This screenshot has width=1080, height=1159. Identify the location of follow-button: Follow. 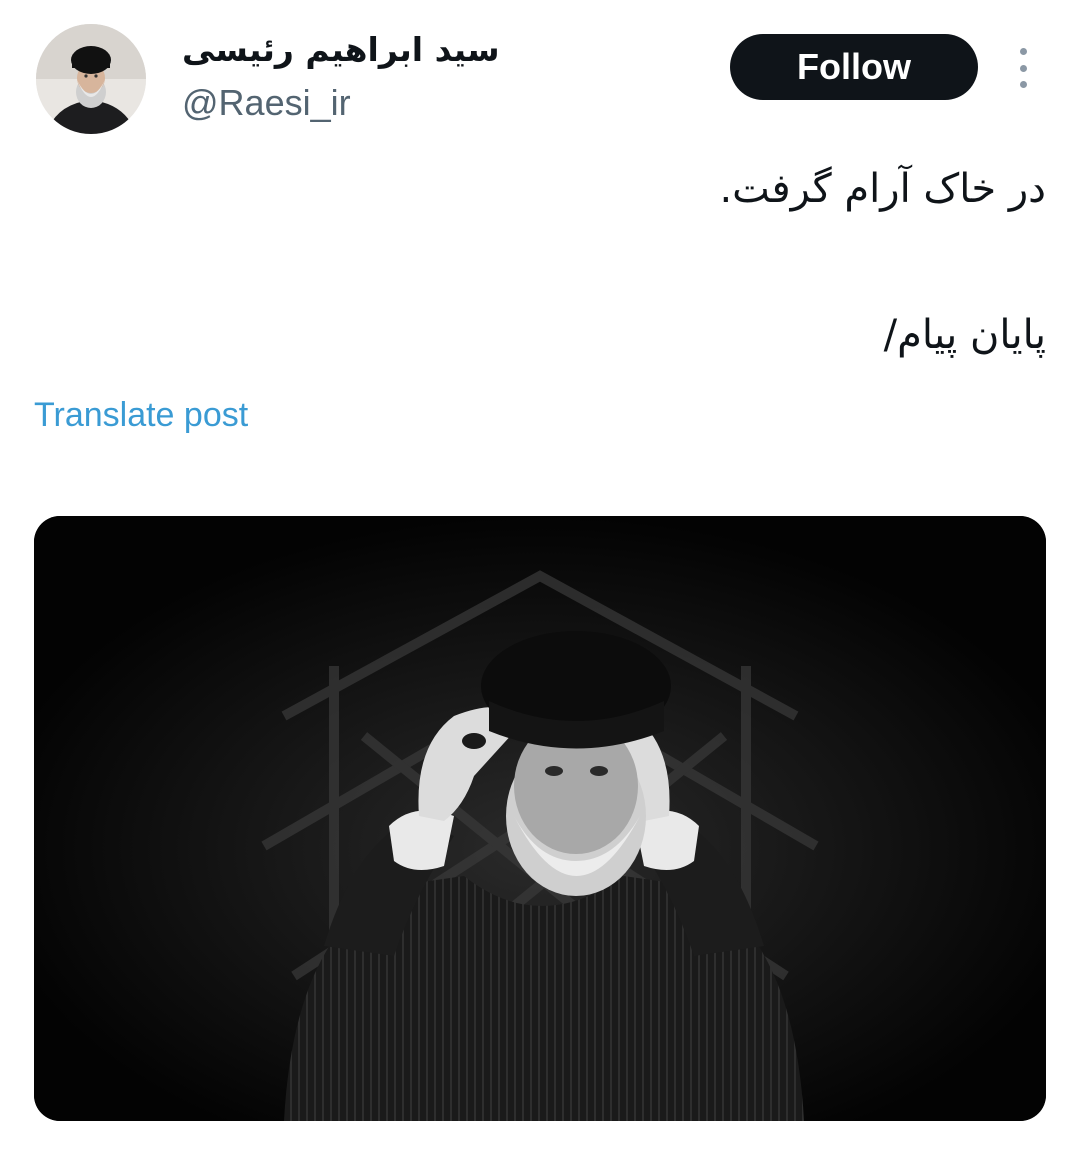
(854, 67).